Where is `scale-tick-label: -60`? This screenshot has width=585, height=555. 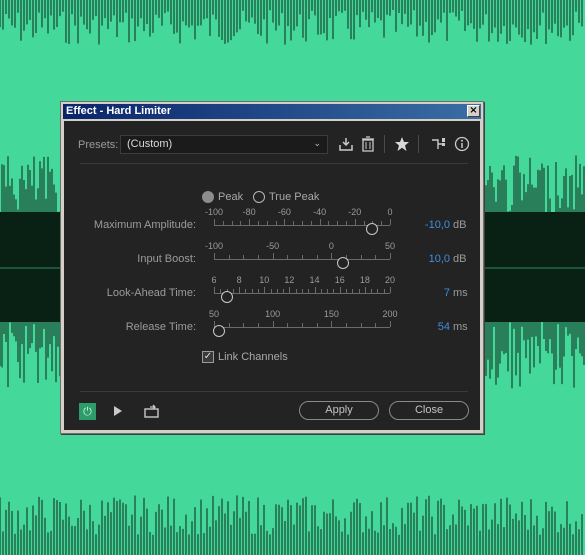 scale-tick-label: -60 is located at coordinates (284, 212).